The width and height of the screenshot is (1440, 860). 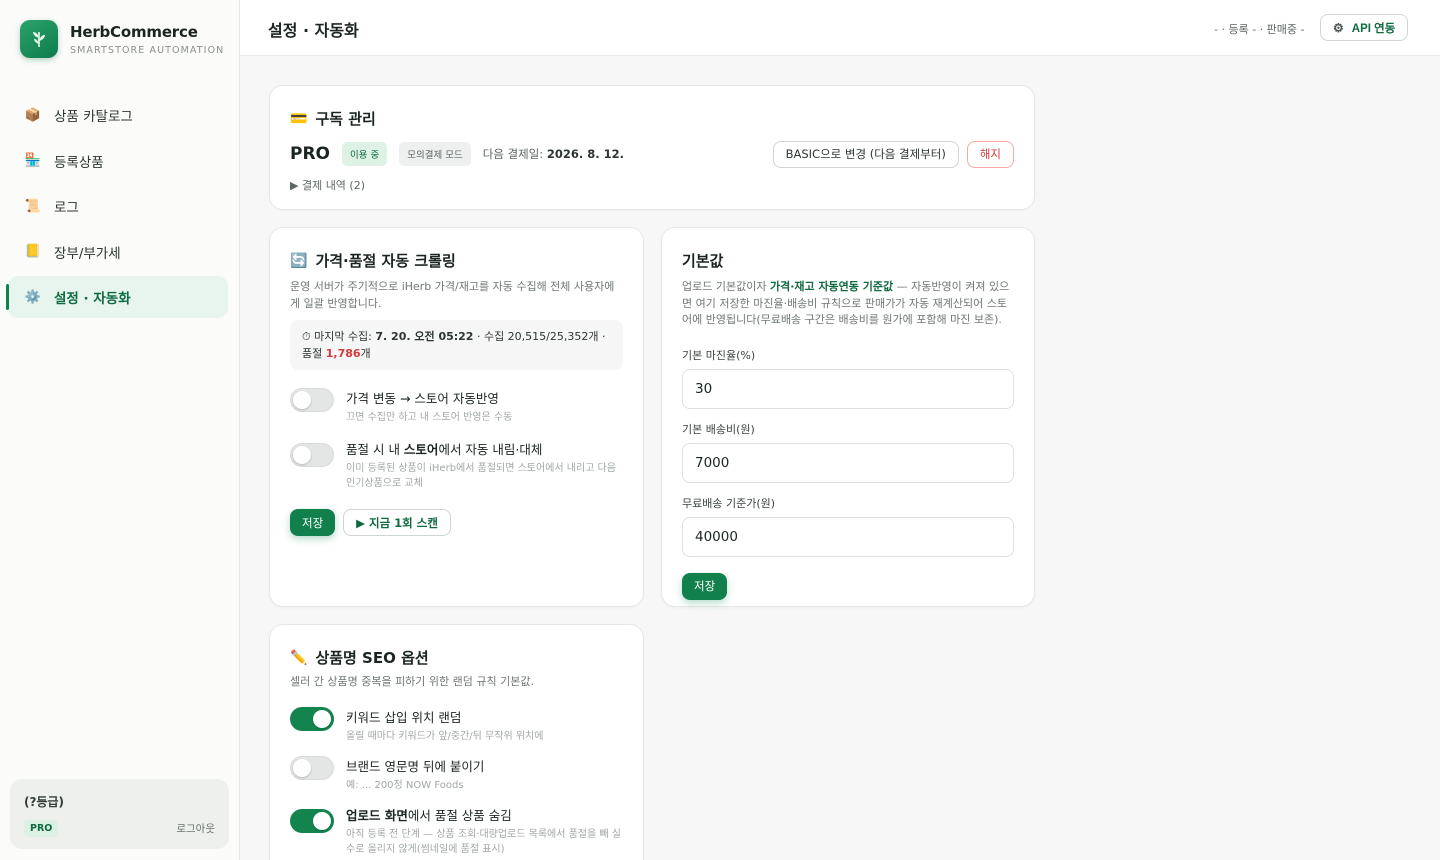 What do you see at coordinates (93, 117) in the screenshot?
I see `sidebar-item-label: 상품 카탈로그` at bounding box center [93, 117].